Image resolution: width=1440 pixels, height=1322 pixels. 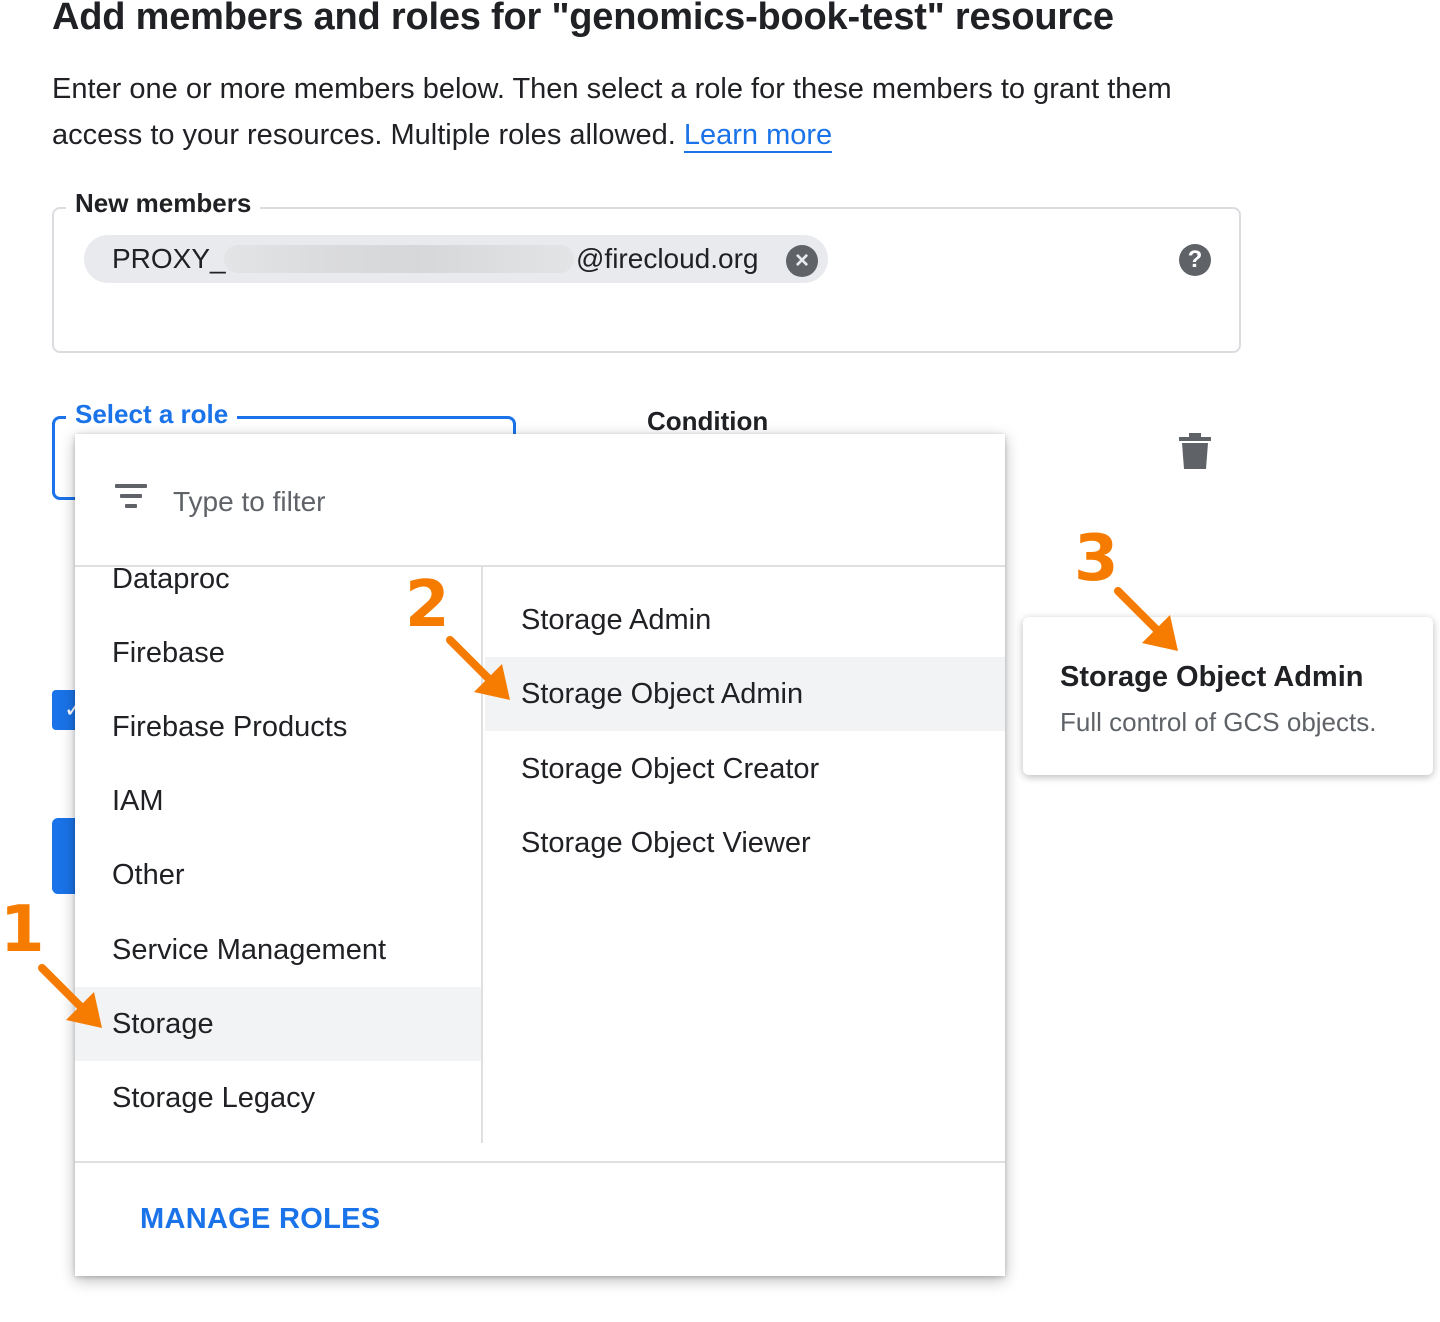 What do you see at coordinates (1195, 451) in the screenshot?
I see `trash-icon` at bounding box center [1195, 451].